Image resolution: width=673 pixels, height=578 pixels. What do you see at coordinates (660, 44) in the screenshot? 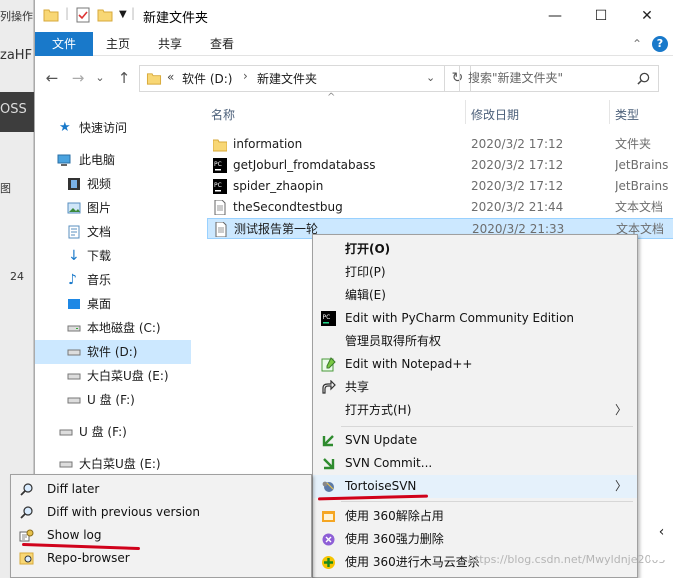
I see `help-icon: ?` at bounding box center [660, 44].